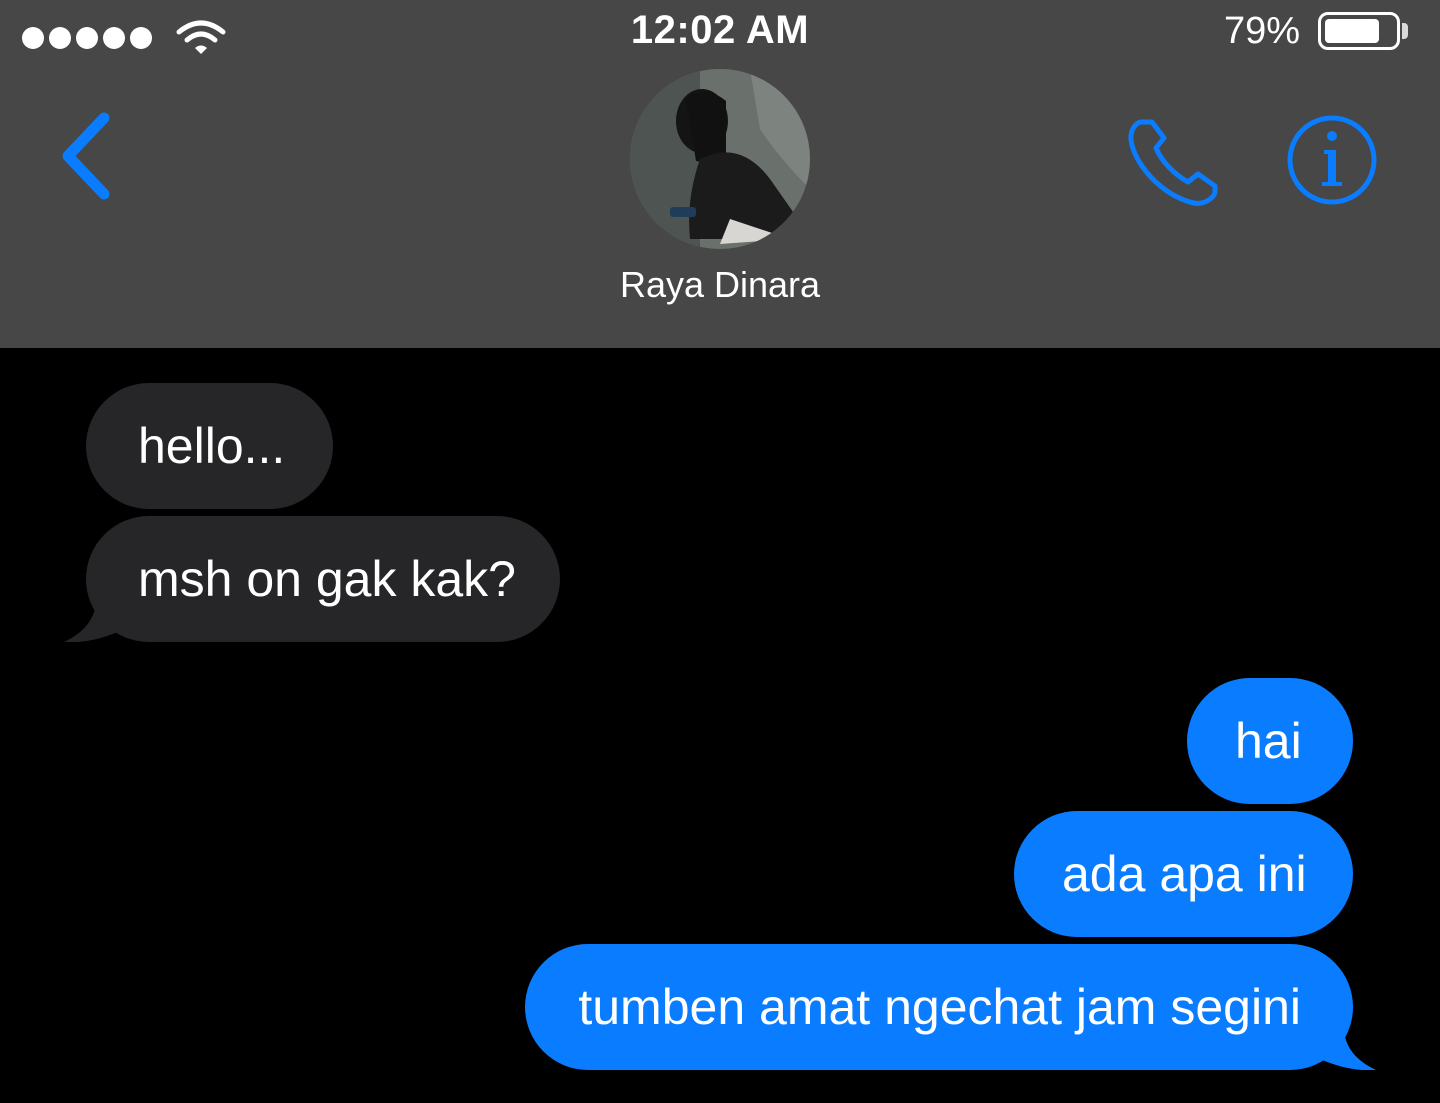  I want to click on outgoing-bubble-tail, so click(1347, 1050).